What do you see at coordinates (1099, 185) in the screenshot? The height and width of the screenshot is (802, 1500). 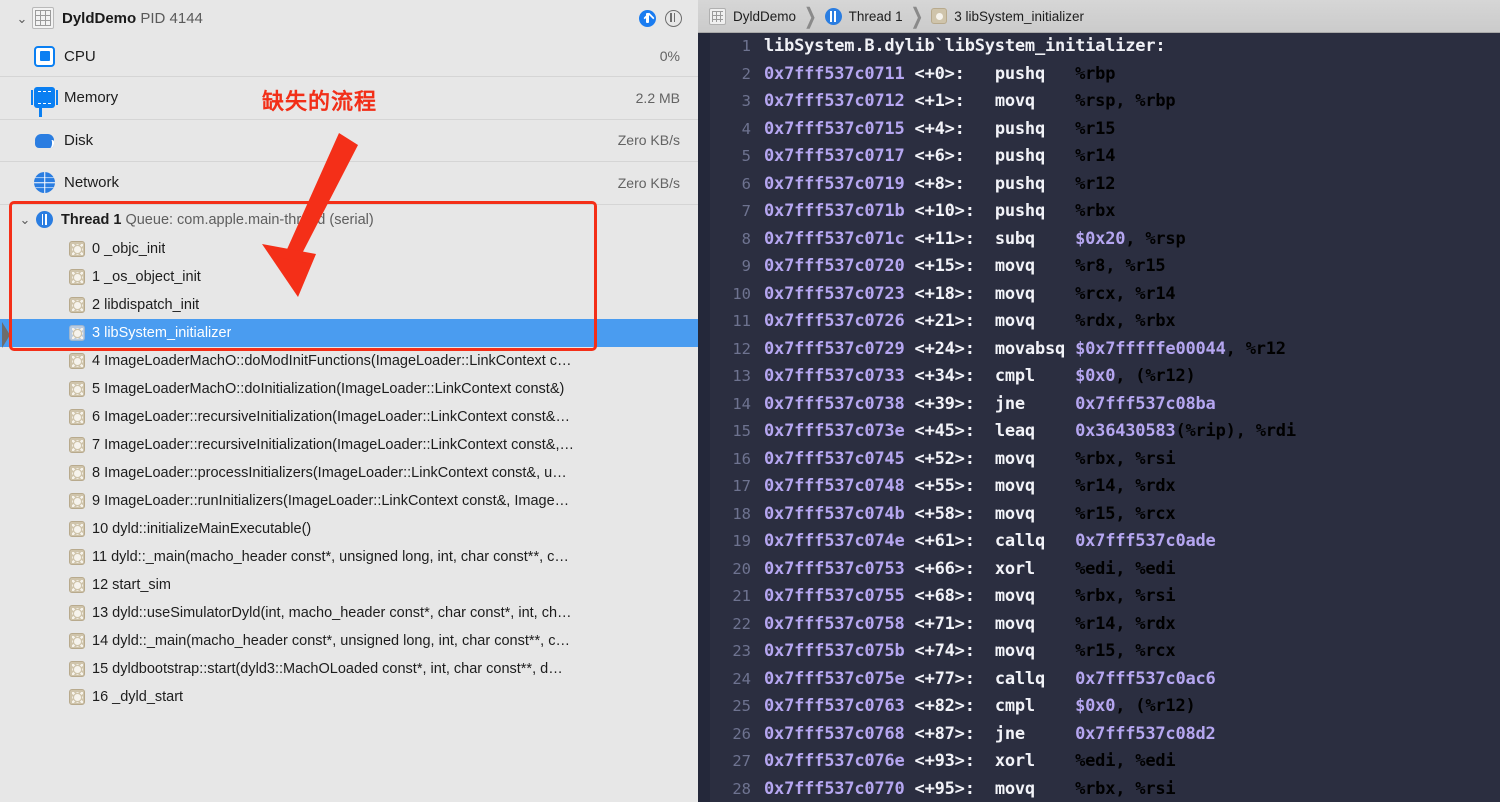 I see `code-line: 6 0x7fff537c0719 <+8>: pushq %r12` at bounding box center [1099, 185].